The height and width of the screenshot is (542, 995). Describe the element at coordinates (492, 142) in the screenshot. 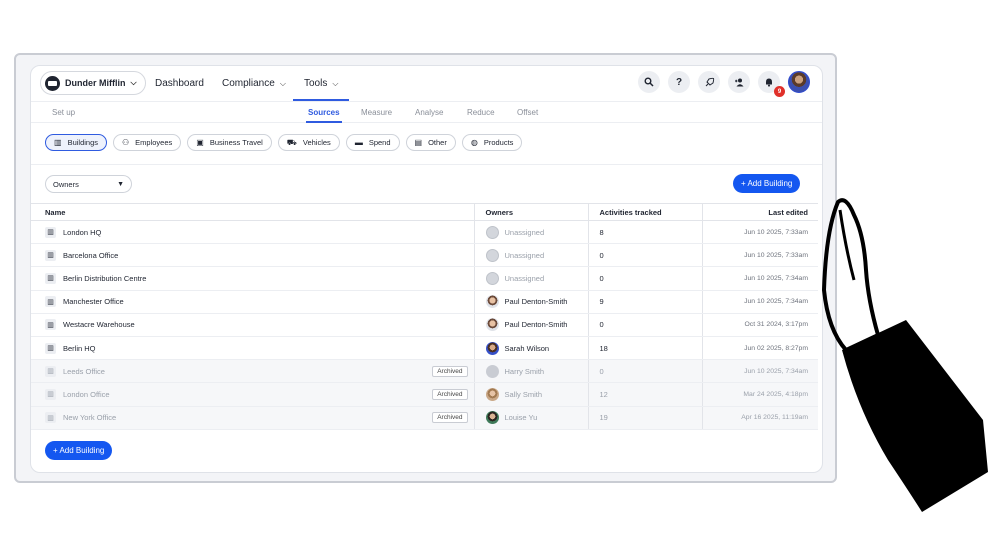

I see `filter-products: ◍ Products` at that location.